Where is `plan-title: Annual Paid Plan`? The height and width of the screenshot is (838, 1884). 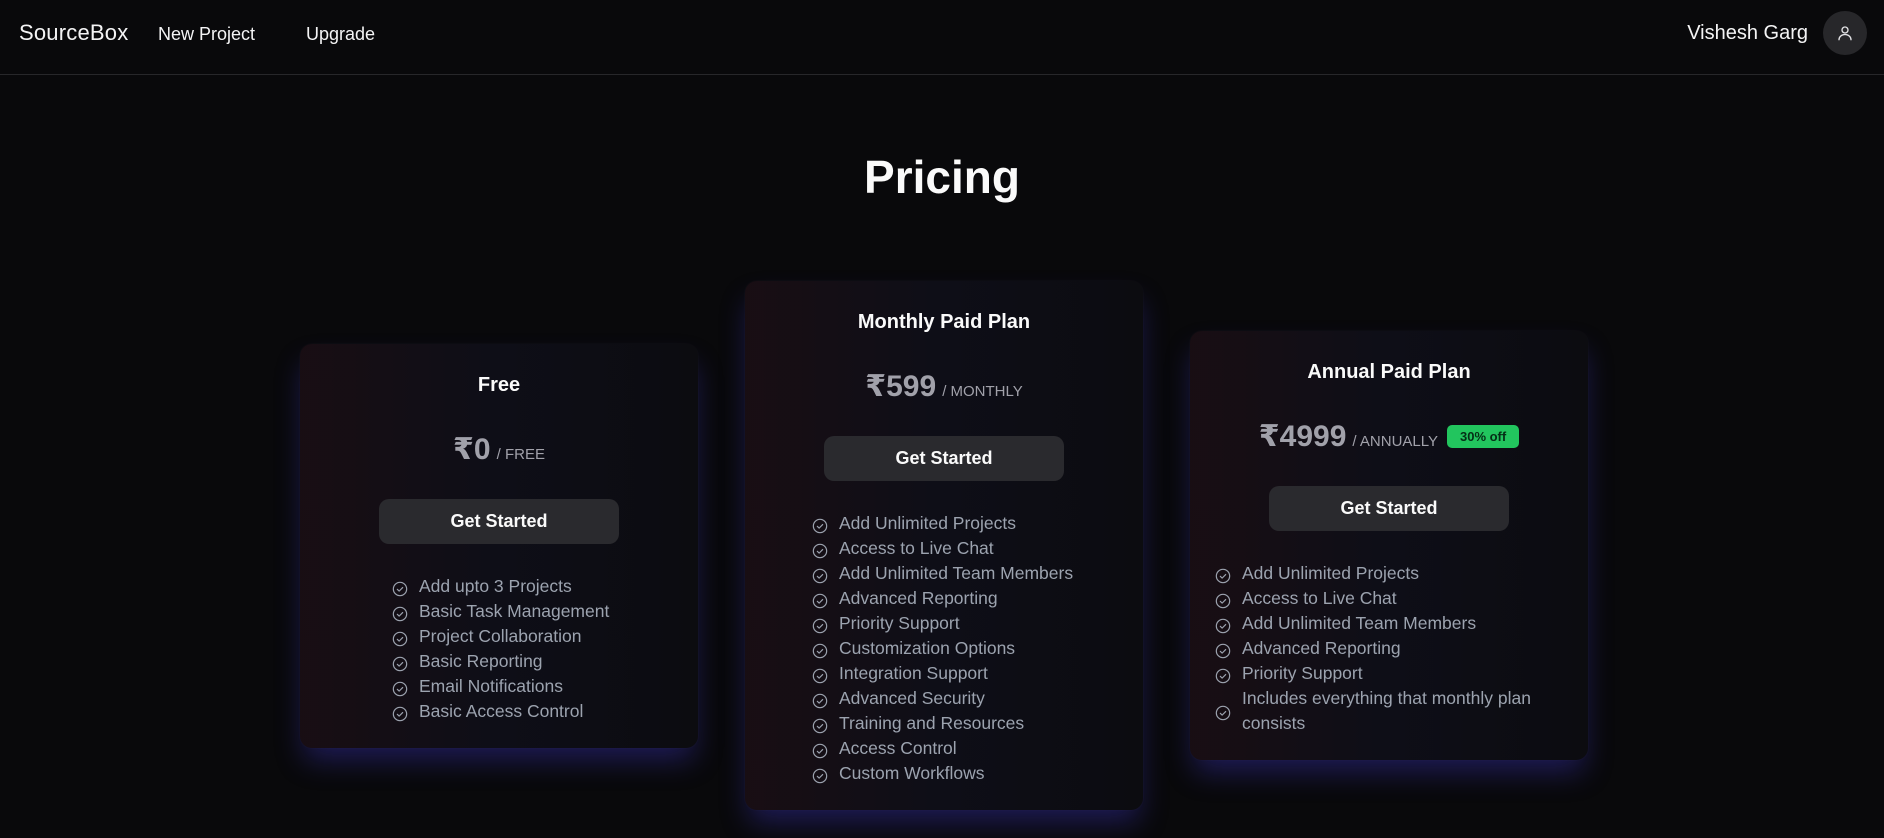
plan-title: Annual Paid Plan is located at coordinates (1389, 372).